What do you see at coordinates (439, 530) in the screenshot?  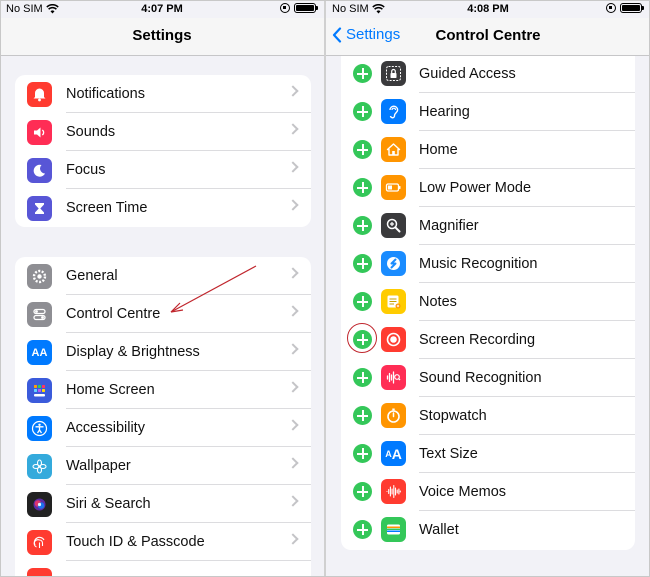 I see `control-label: Wallet` at bounding box center [439, 530].